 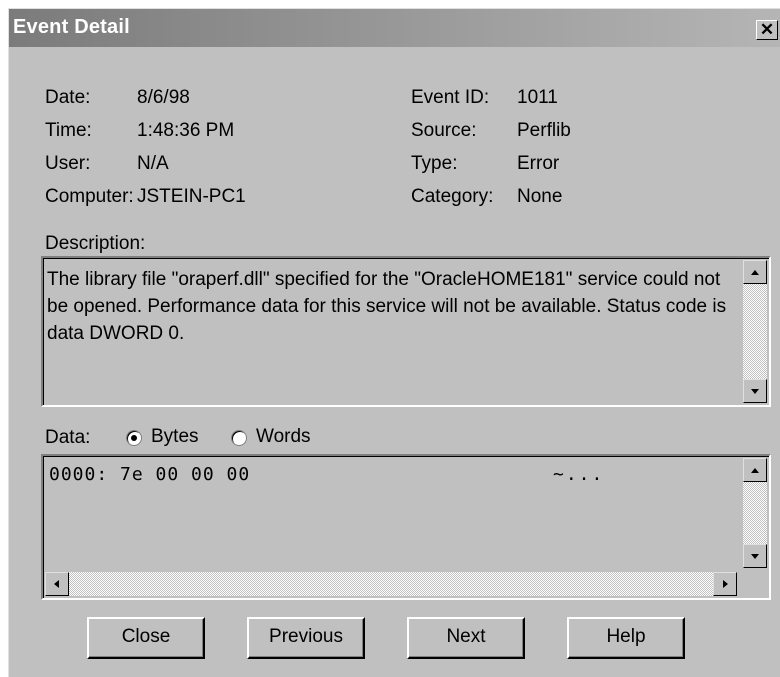 What do you see at coordinates (767, 30) in the screenshot?
I see `close-icon: ✕` at bounding box center [767, 30].